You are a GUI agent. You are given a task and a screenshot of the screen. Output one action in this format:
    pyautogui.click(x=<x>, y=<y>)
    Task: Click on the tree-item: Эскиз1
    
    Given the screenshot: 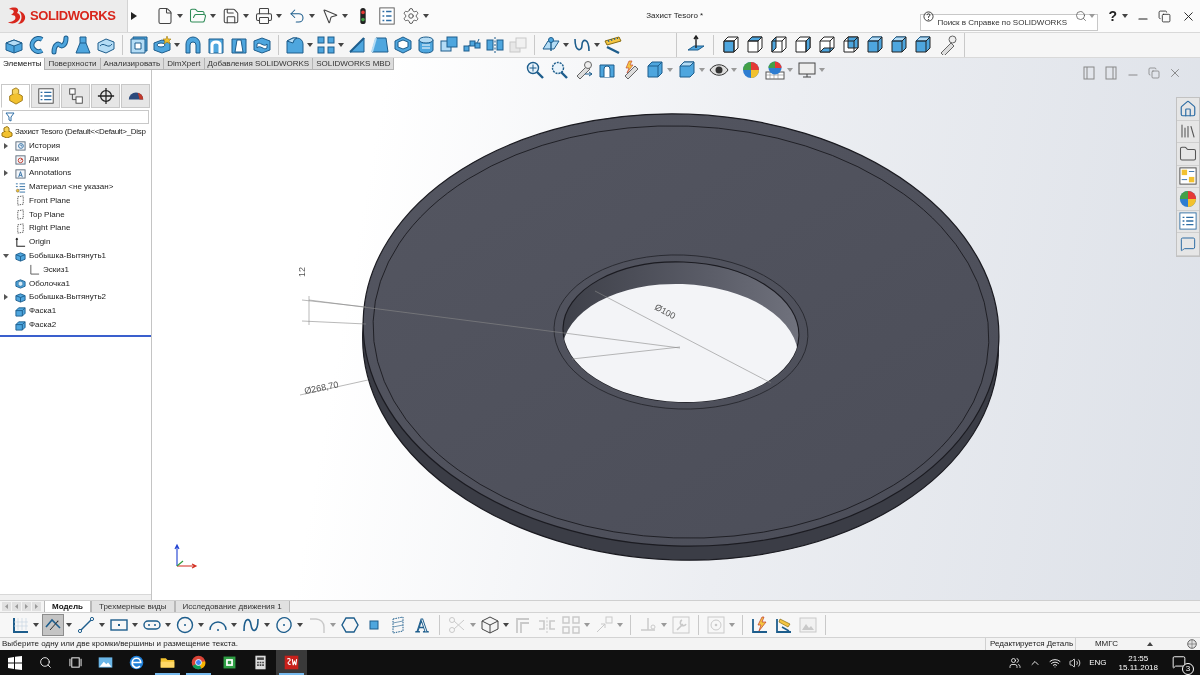 What is the action you would take?
    pyautogui.click(x=56, y=269)
    